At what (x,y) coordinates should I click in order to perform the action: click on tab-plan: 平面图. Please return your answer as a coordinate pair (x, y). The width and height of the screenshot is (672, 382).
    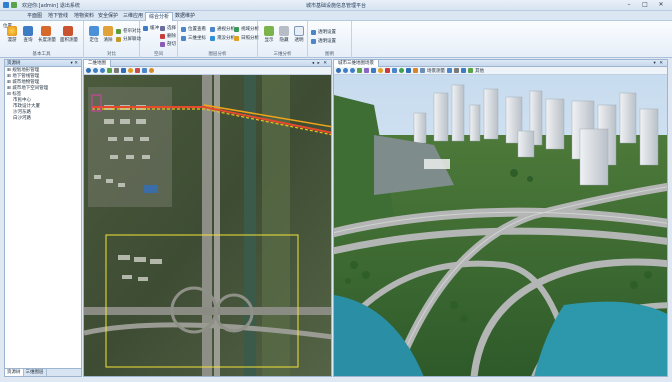
    Looking at the image, I should click on (34, 16).